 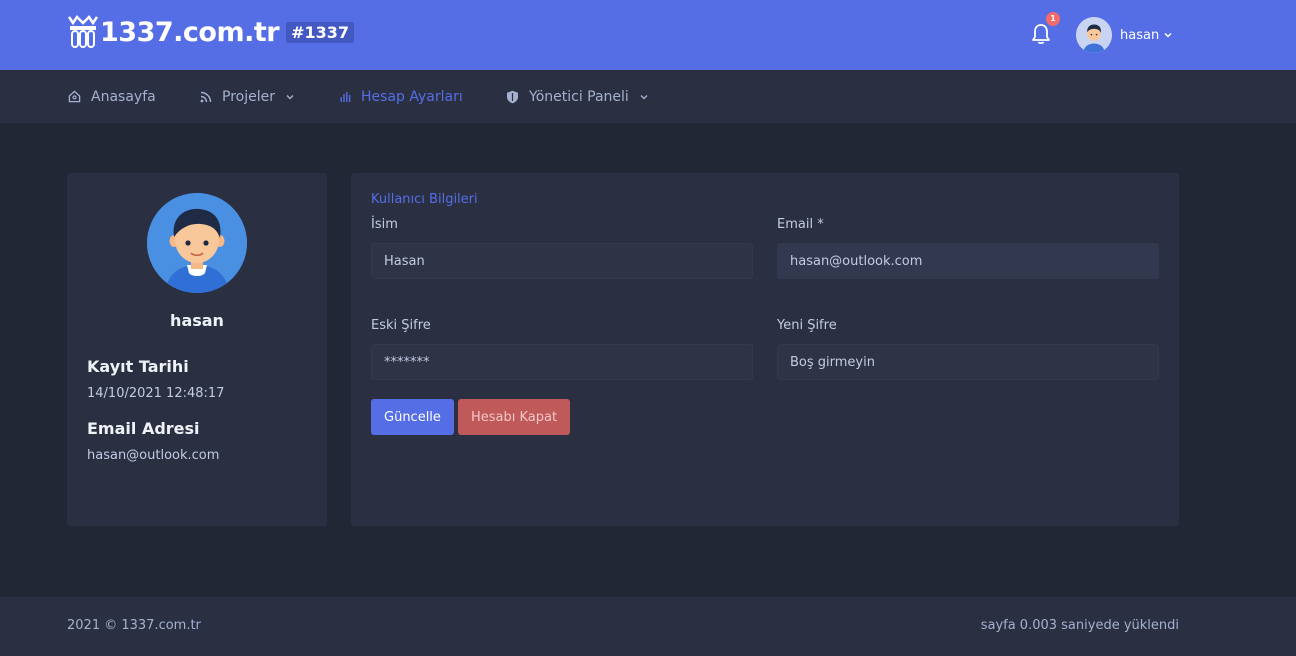 I want to click on email-input, so click(x=968, y=261).